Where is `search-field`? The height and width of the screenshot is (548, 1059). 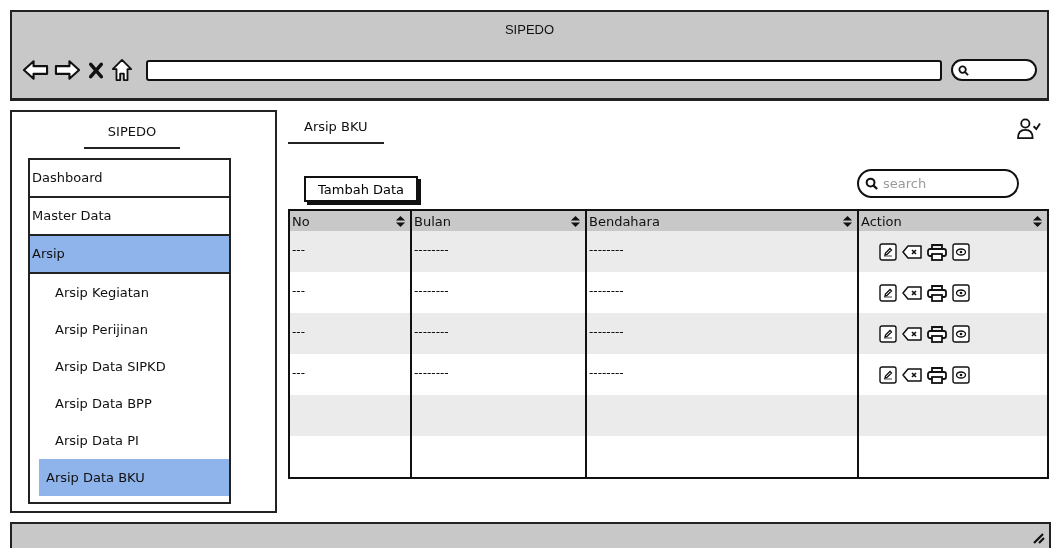 search-field is located at coordinates (994, 70).